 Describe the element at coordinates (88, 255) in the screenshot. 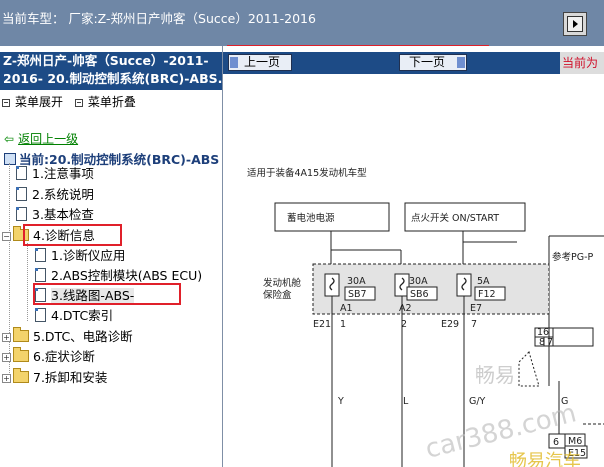

I see `tree-item-label: 1.诊断仪应用` at that location.